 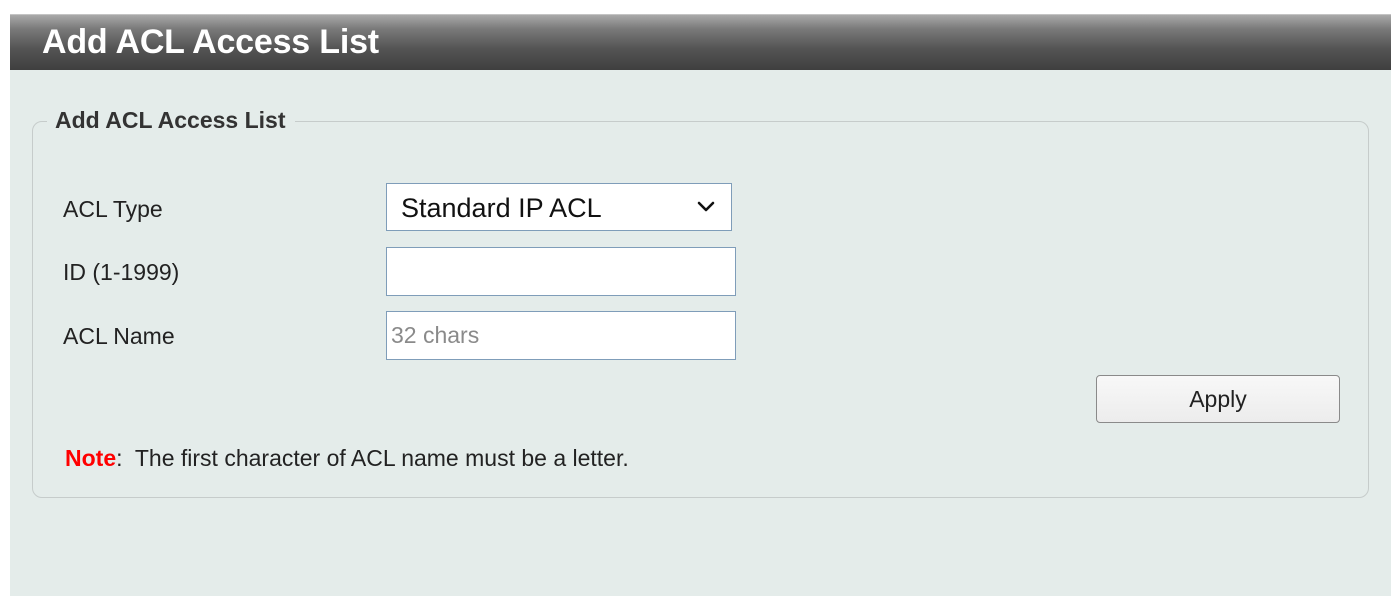 I want to click on acl-type-selected-value: Standard IP ACL, so click(x=501, y=208).